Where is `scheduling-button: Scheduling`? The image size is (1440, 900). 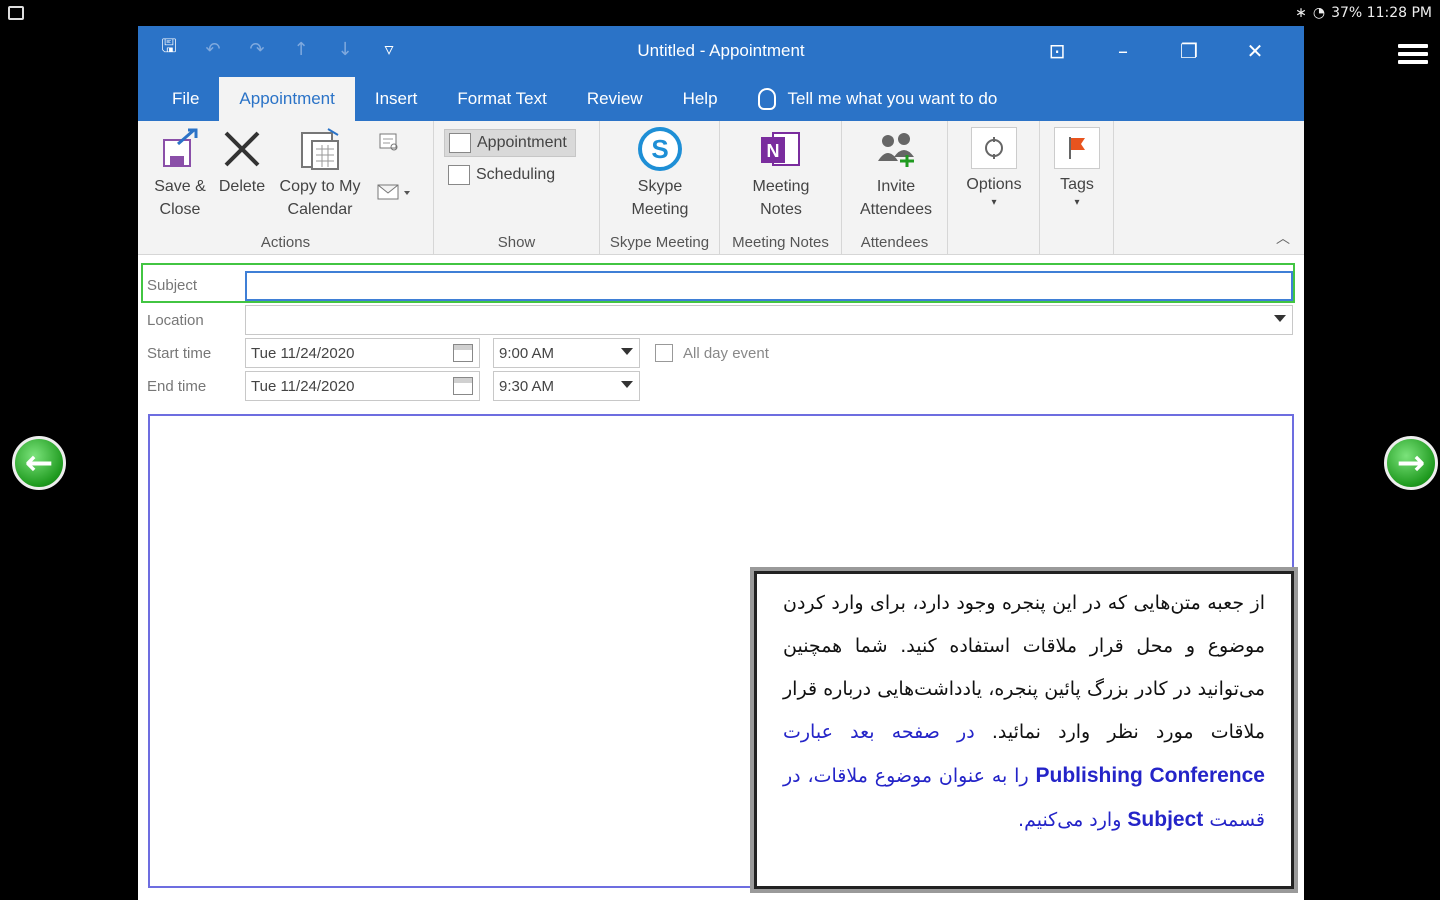 scheduling-button: Scheduling is located at coordinates (501, 175).